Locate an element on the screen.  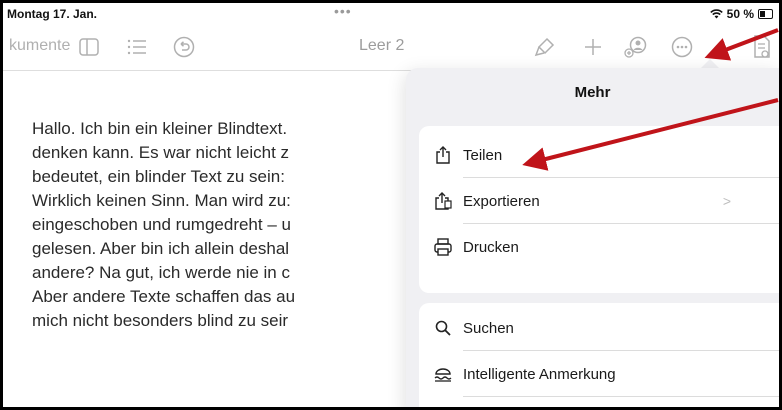
format-brush-icon is located at coordinates (545, 47).